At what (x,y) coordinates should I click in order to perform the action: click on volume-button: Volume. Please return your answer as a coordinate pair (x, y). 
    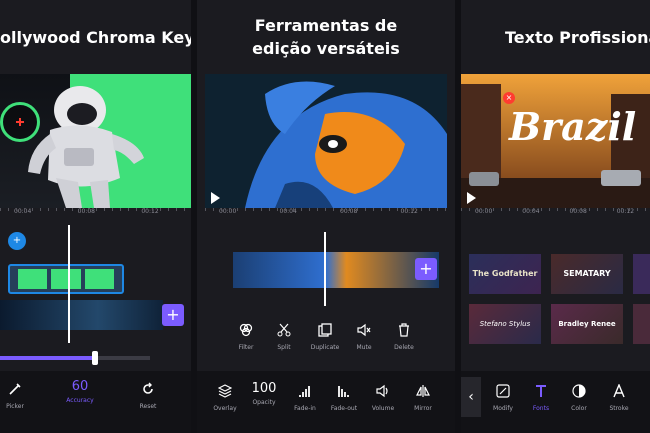
    Looking at the image, I should click on (383, 397).